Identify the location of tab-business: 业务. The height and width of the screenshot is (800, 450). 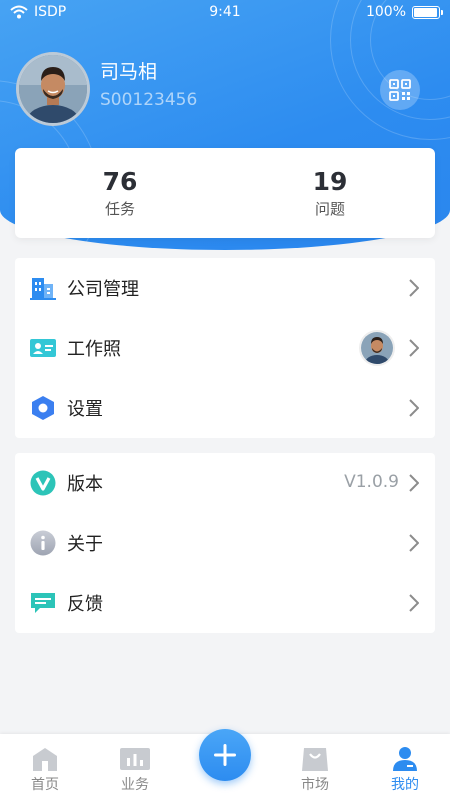
(135, 770).